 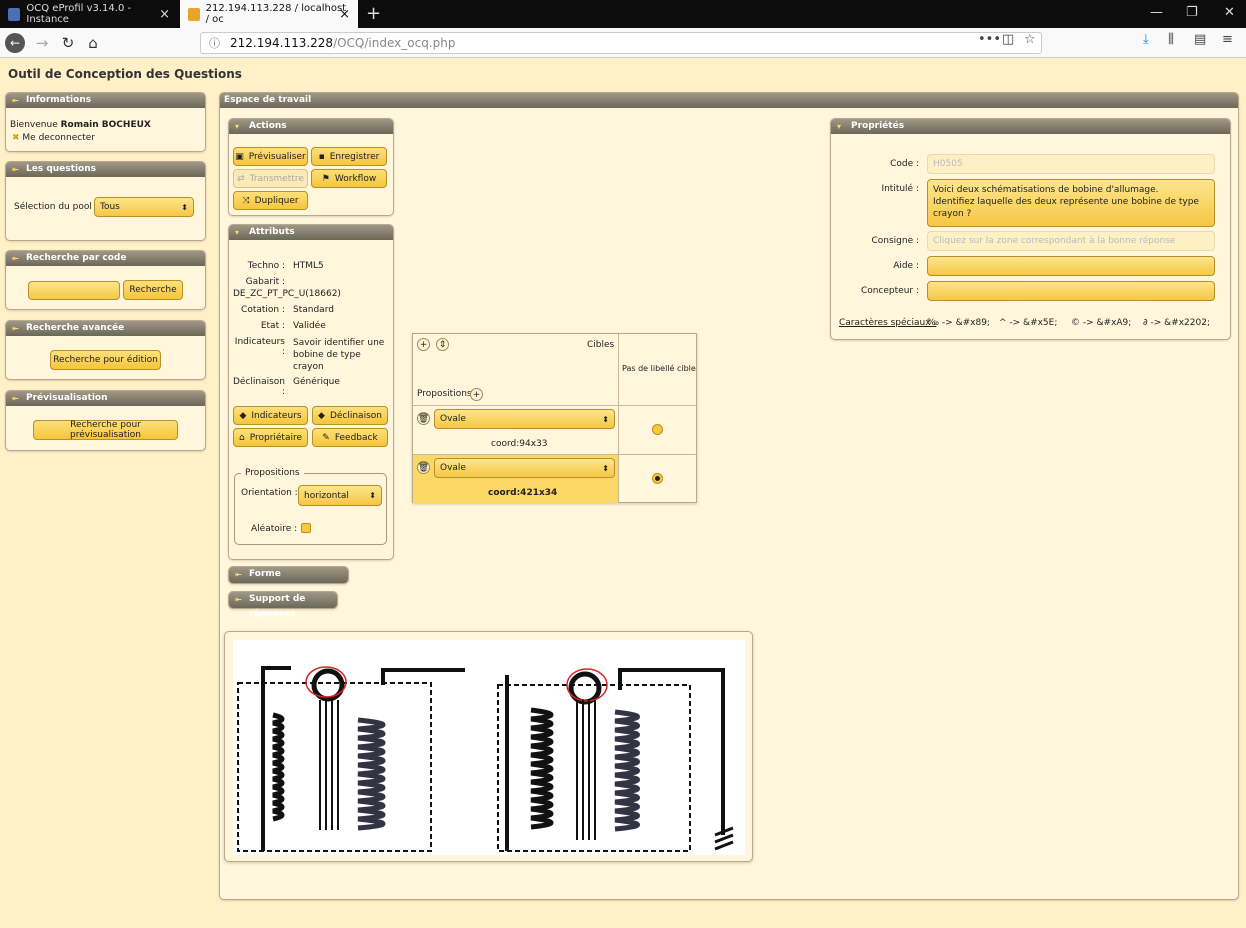 What do you see at coordinates (516, 430) in the screenshot?
I see `grid-row: 🗑 Ovale coord:94x33` at bounding box center [516, 430].